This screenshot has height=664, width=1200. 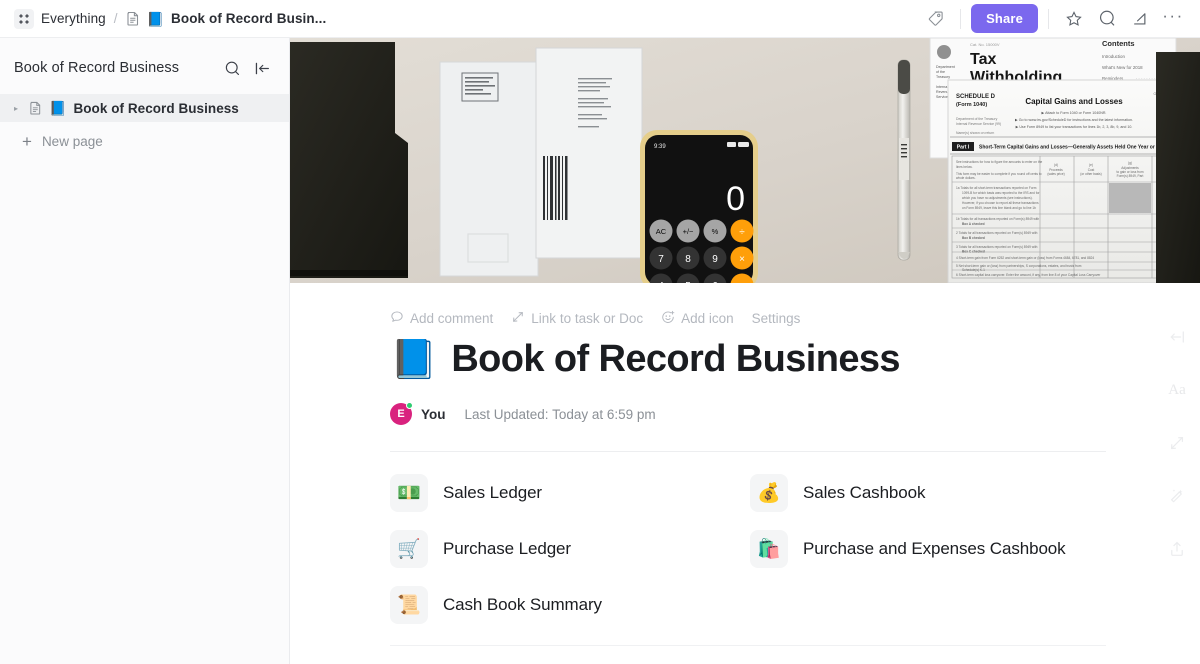 I want to click on list-item-sales-ledger: 💵 Sales Ledger, so click(x=570, y=493).